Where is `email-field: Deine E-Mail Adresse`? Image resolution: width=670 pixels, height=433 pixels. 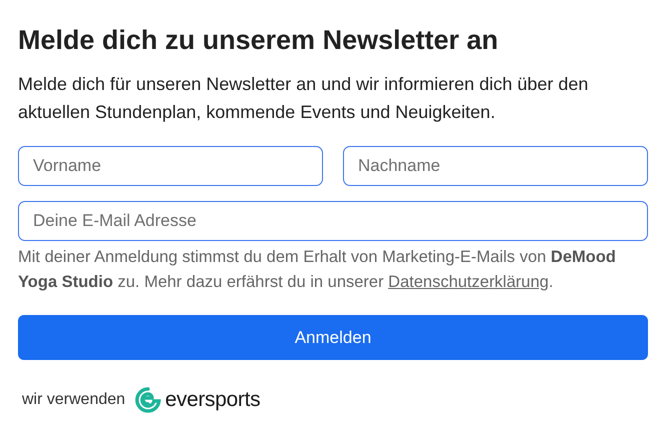 email-field: Deine E-Mail Adresse is located at coordinates (333, 221).